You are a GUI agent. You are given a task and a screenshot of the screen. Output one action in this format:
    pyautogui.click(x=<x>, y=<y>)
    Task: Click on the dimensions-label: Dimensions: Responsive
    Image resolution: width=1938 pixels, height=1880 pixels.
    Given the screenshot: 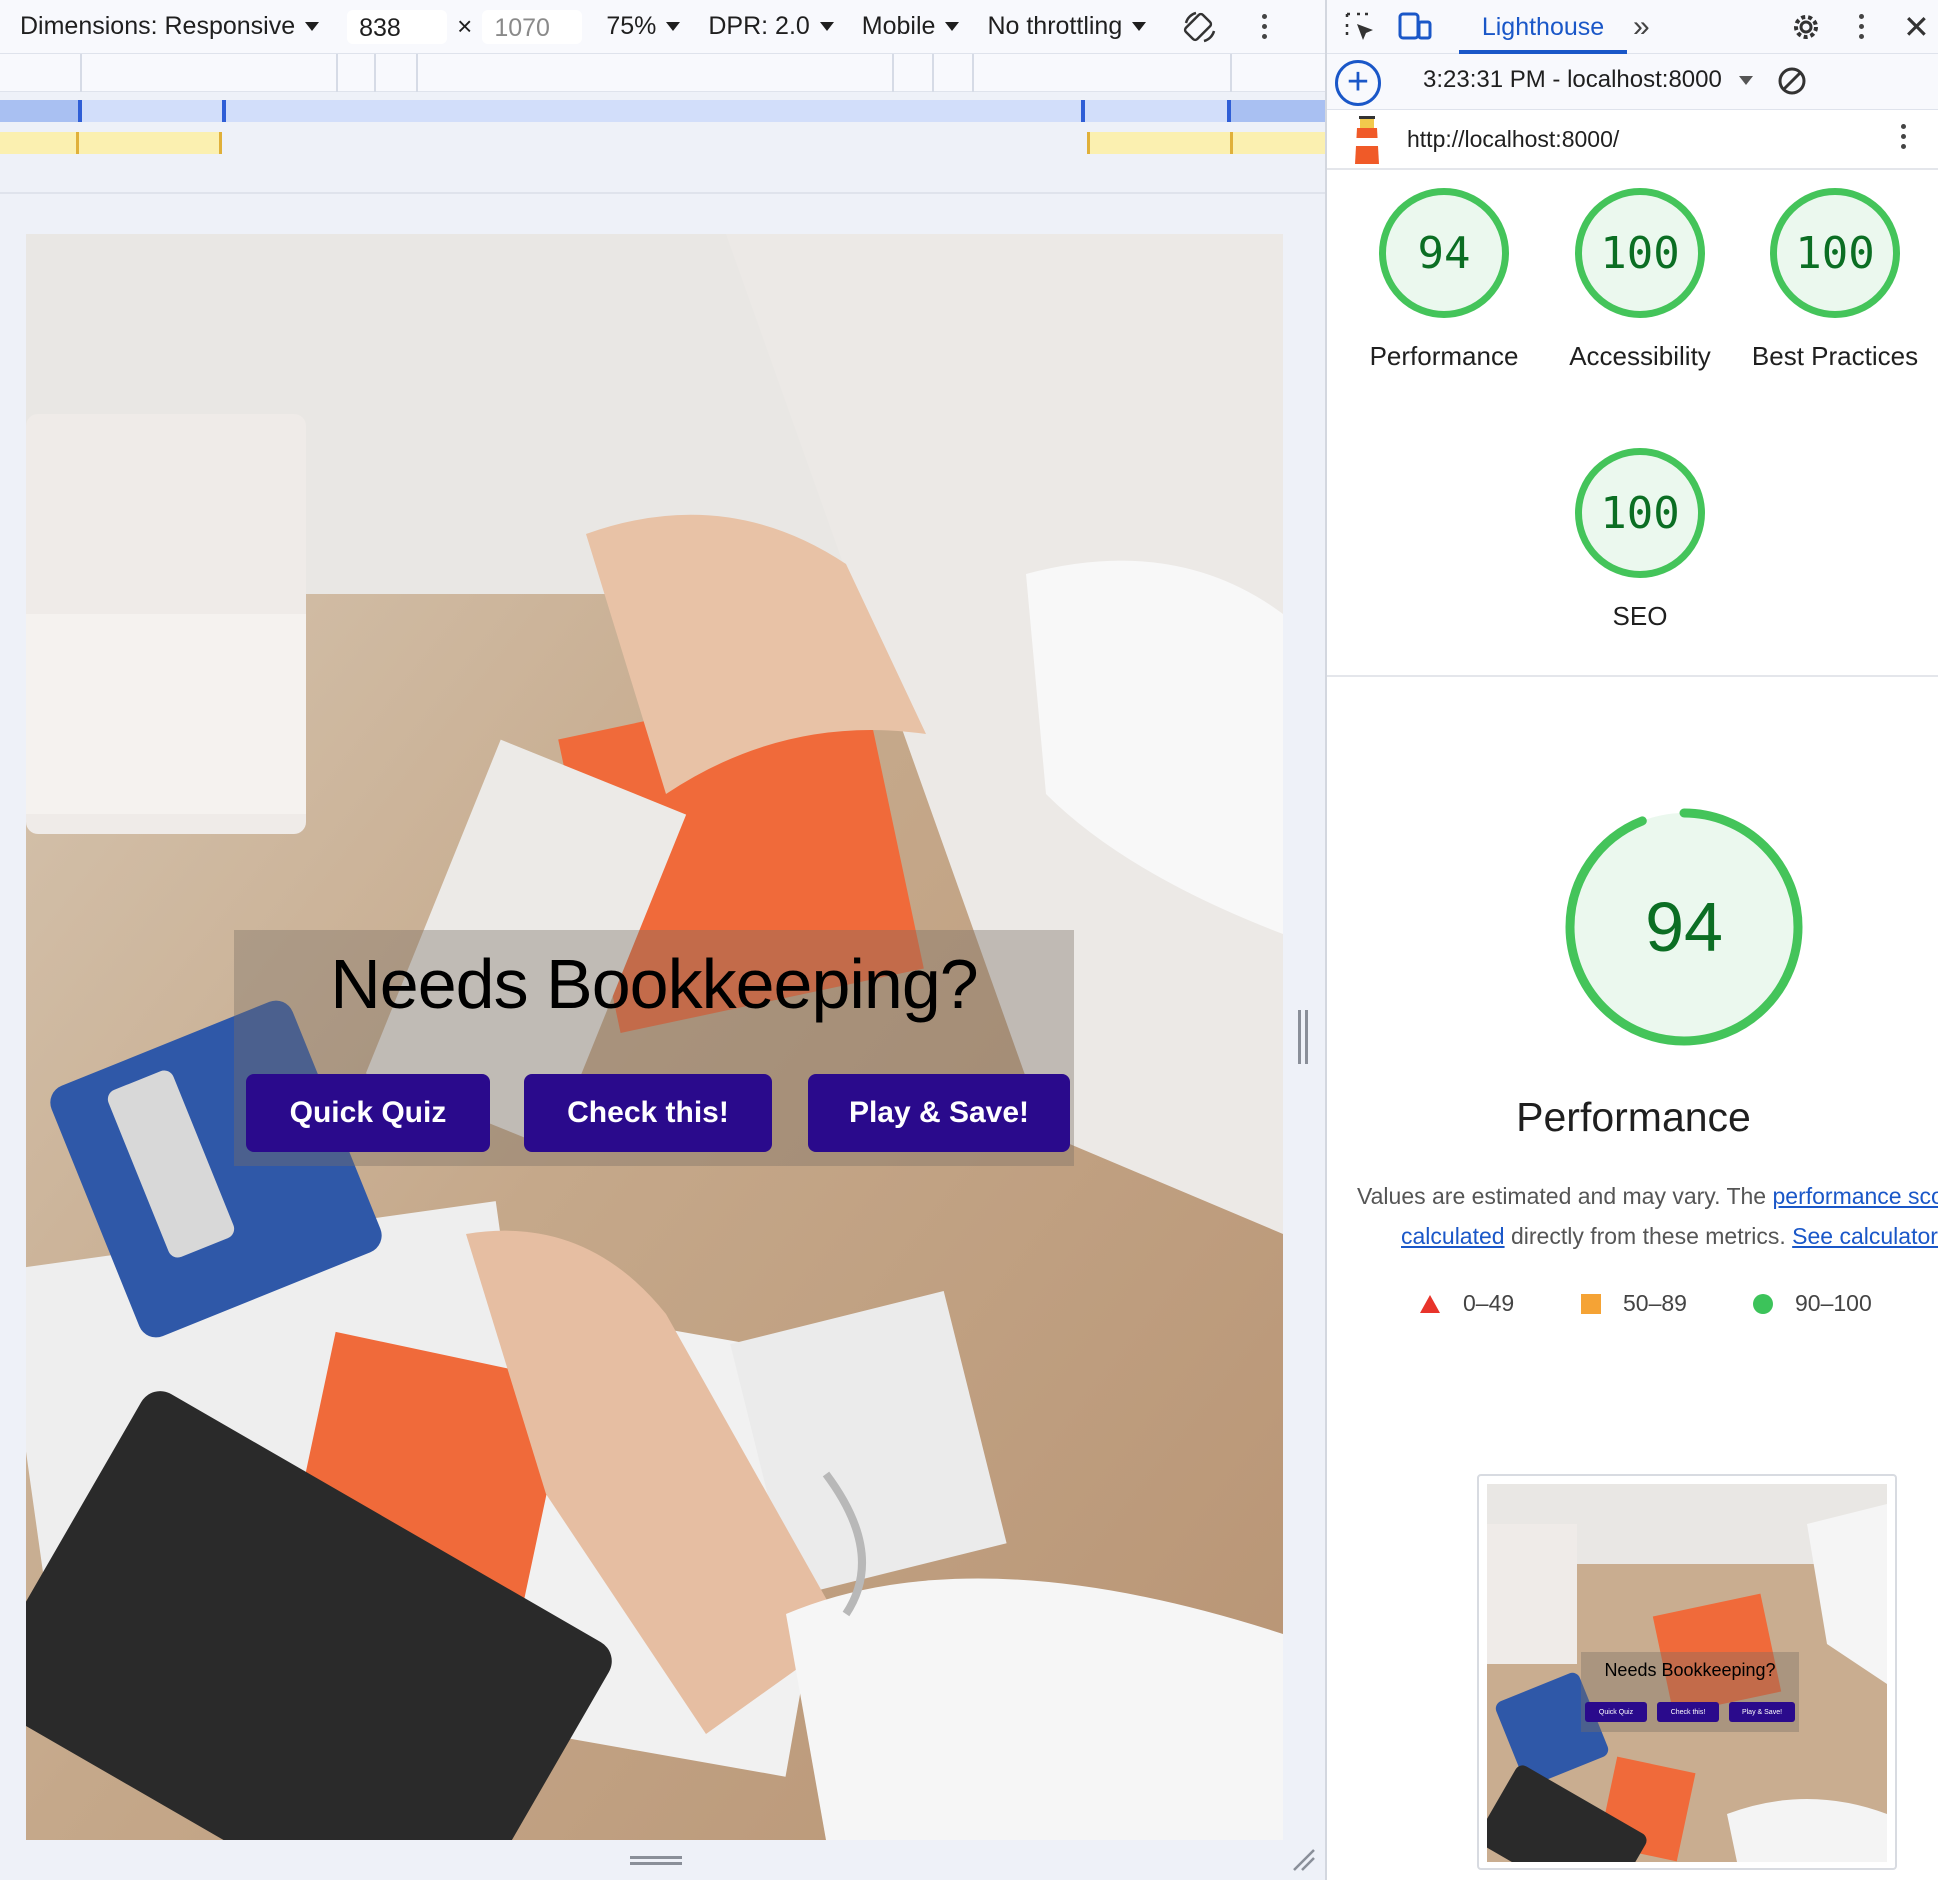 What is the action you would take?
    pyautogui.click(x=158, y=26)
    